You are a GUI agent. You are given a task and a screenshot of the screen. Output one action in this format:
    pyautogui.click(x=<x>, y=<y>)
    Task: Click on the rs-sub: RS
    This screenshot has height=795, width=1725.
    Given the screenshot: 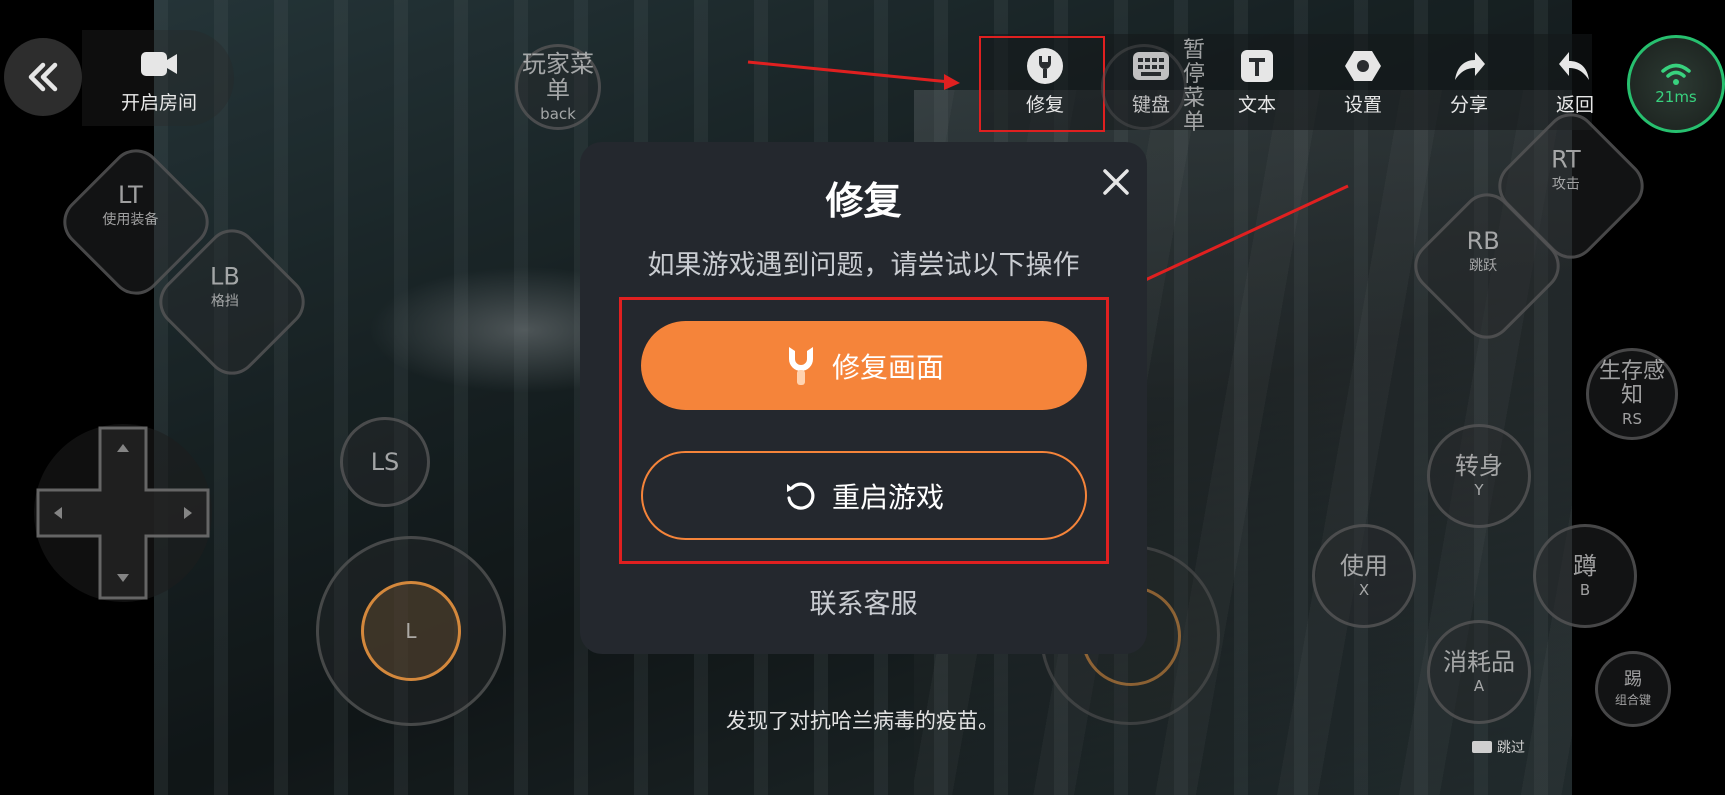 What is the action you would take?
    pyautogui.click(x=1632, y=419)
    